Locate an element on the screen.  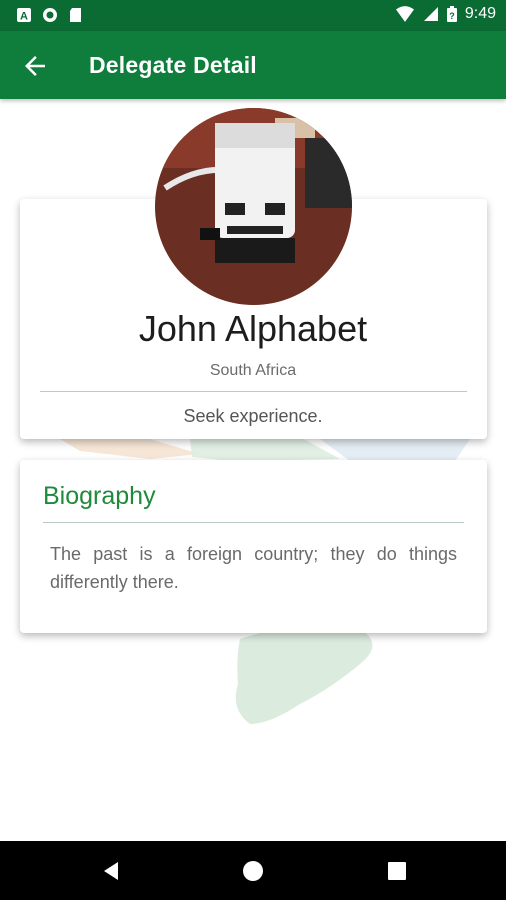
sd-card-icon is located at coordinates (75, 15).